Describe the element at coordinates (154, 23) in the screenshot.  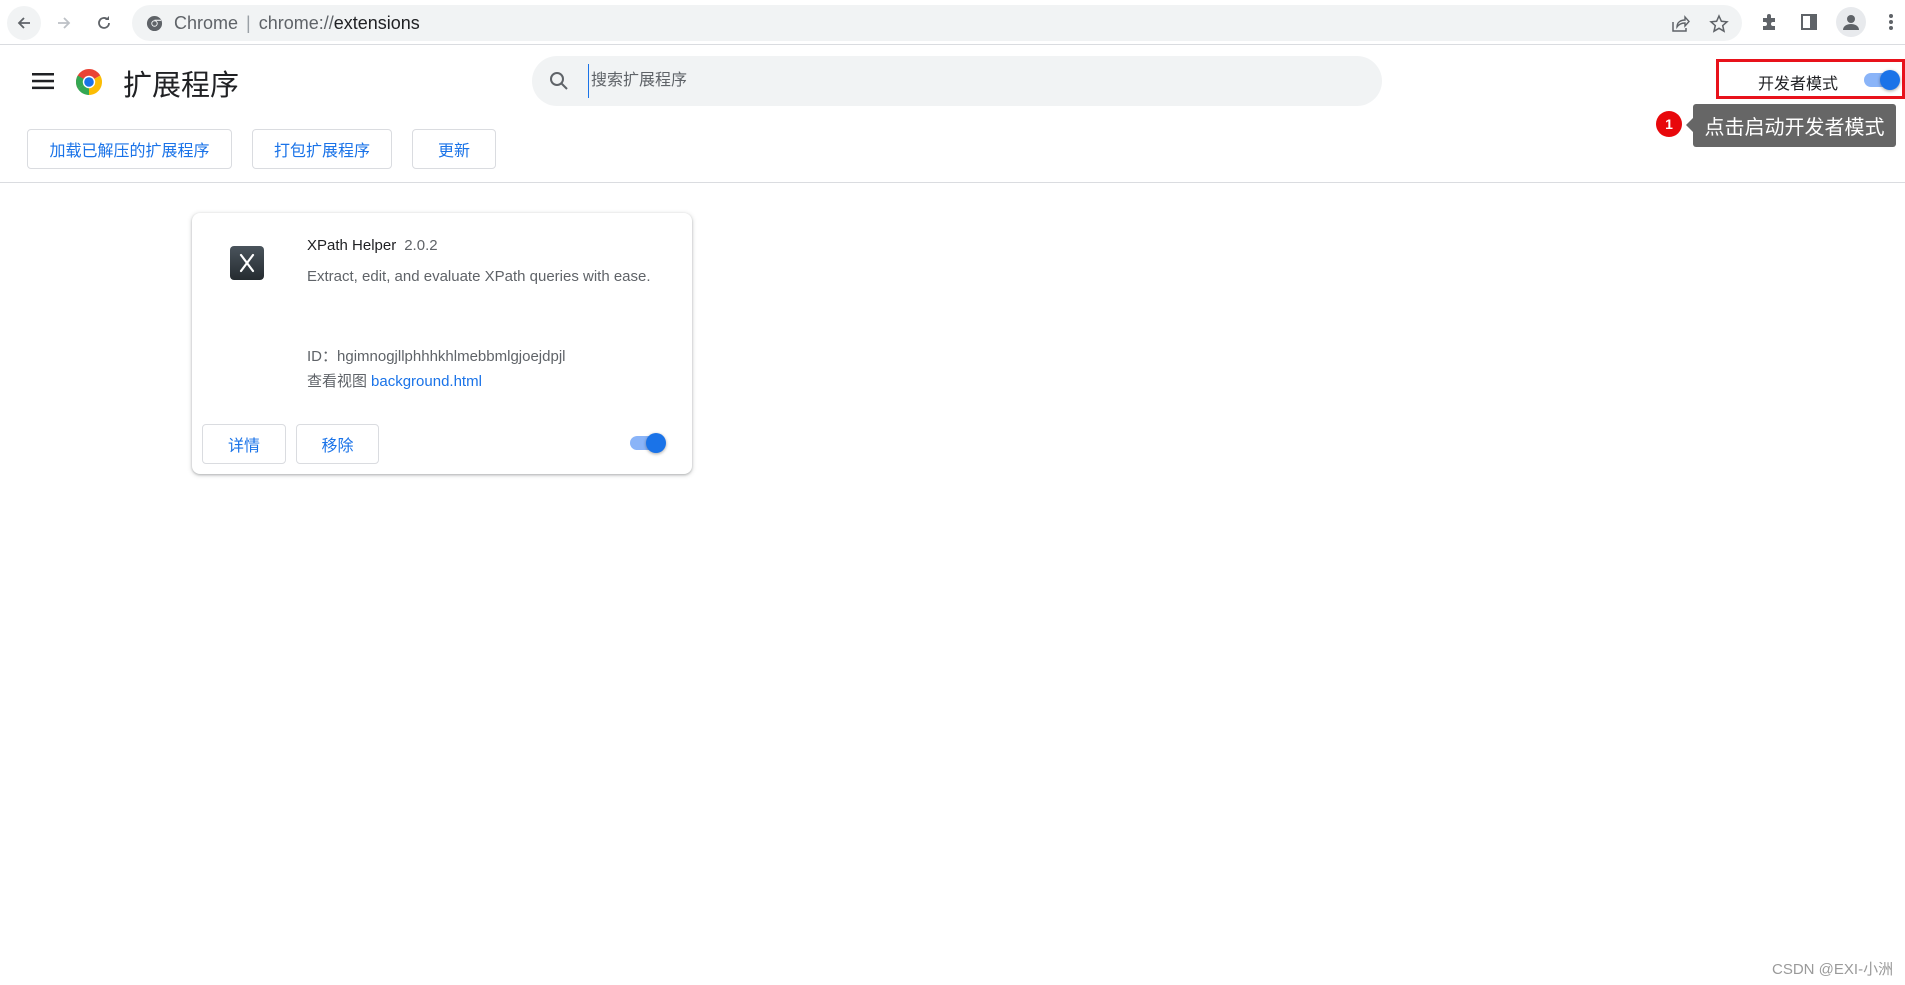
I see `chrome-site-icon` at that location.